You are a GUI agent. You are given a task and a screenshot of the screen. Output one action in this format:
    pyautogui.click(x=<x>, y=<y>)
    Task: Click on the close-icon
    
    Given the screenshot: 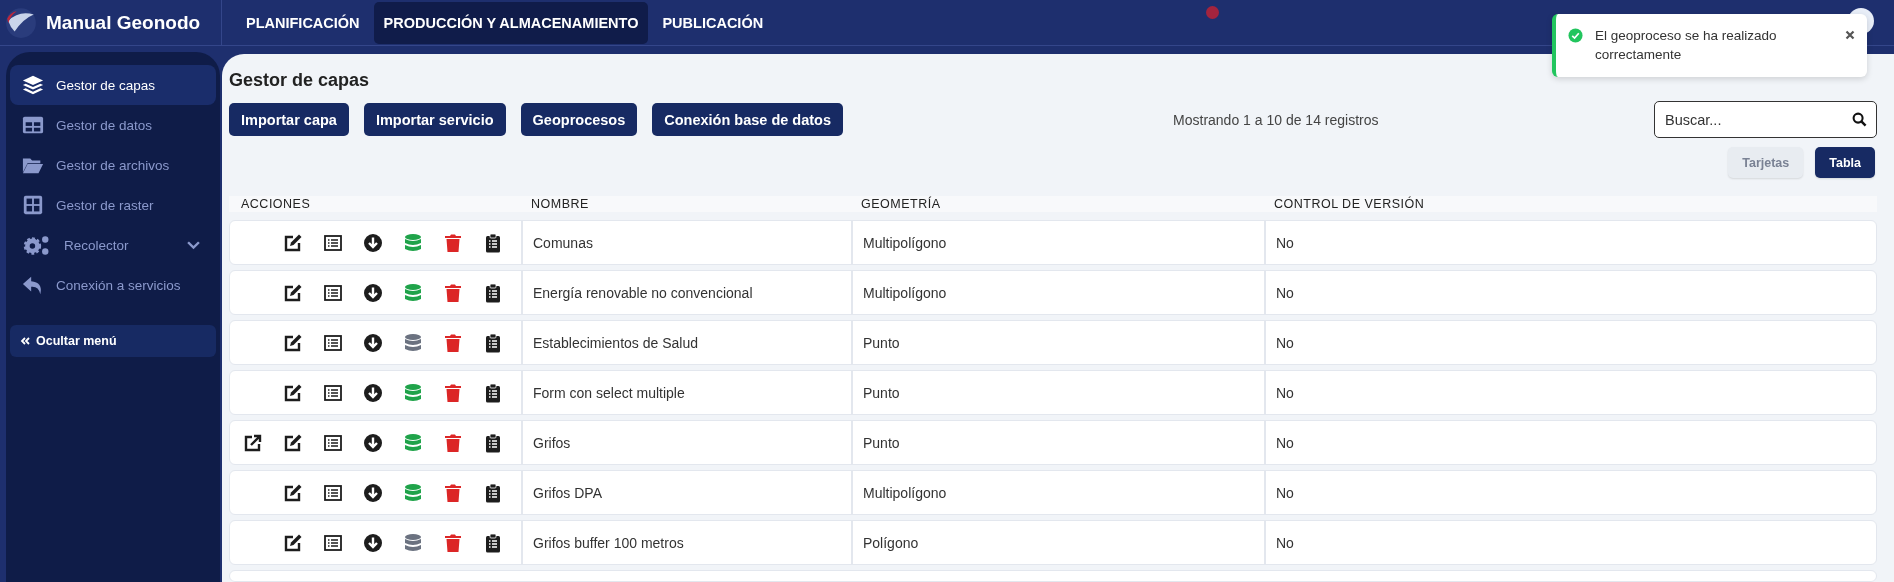 What is the action you would take?
    pyautogui.click(x=1850, y=35)
    